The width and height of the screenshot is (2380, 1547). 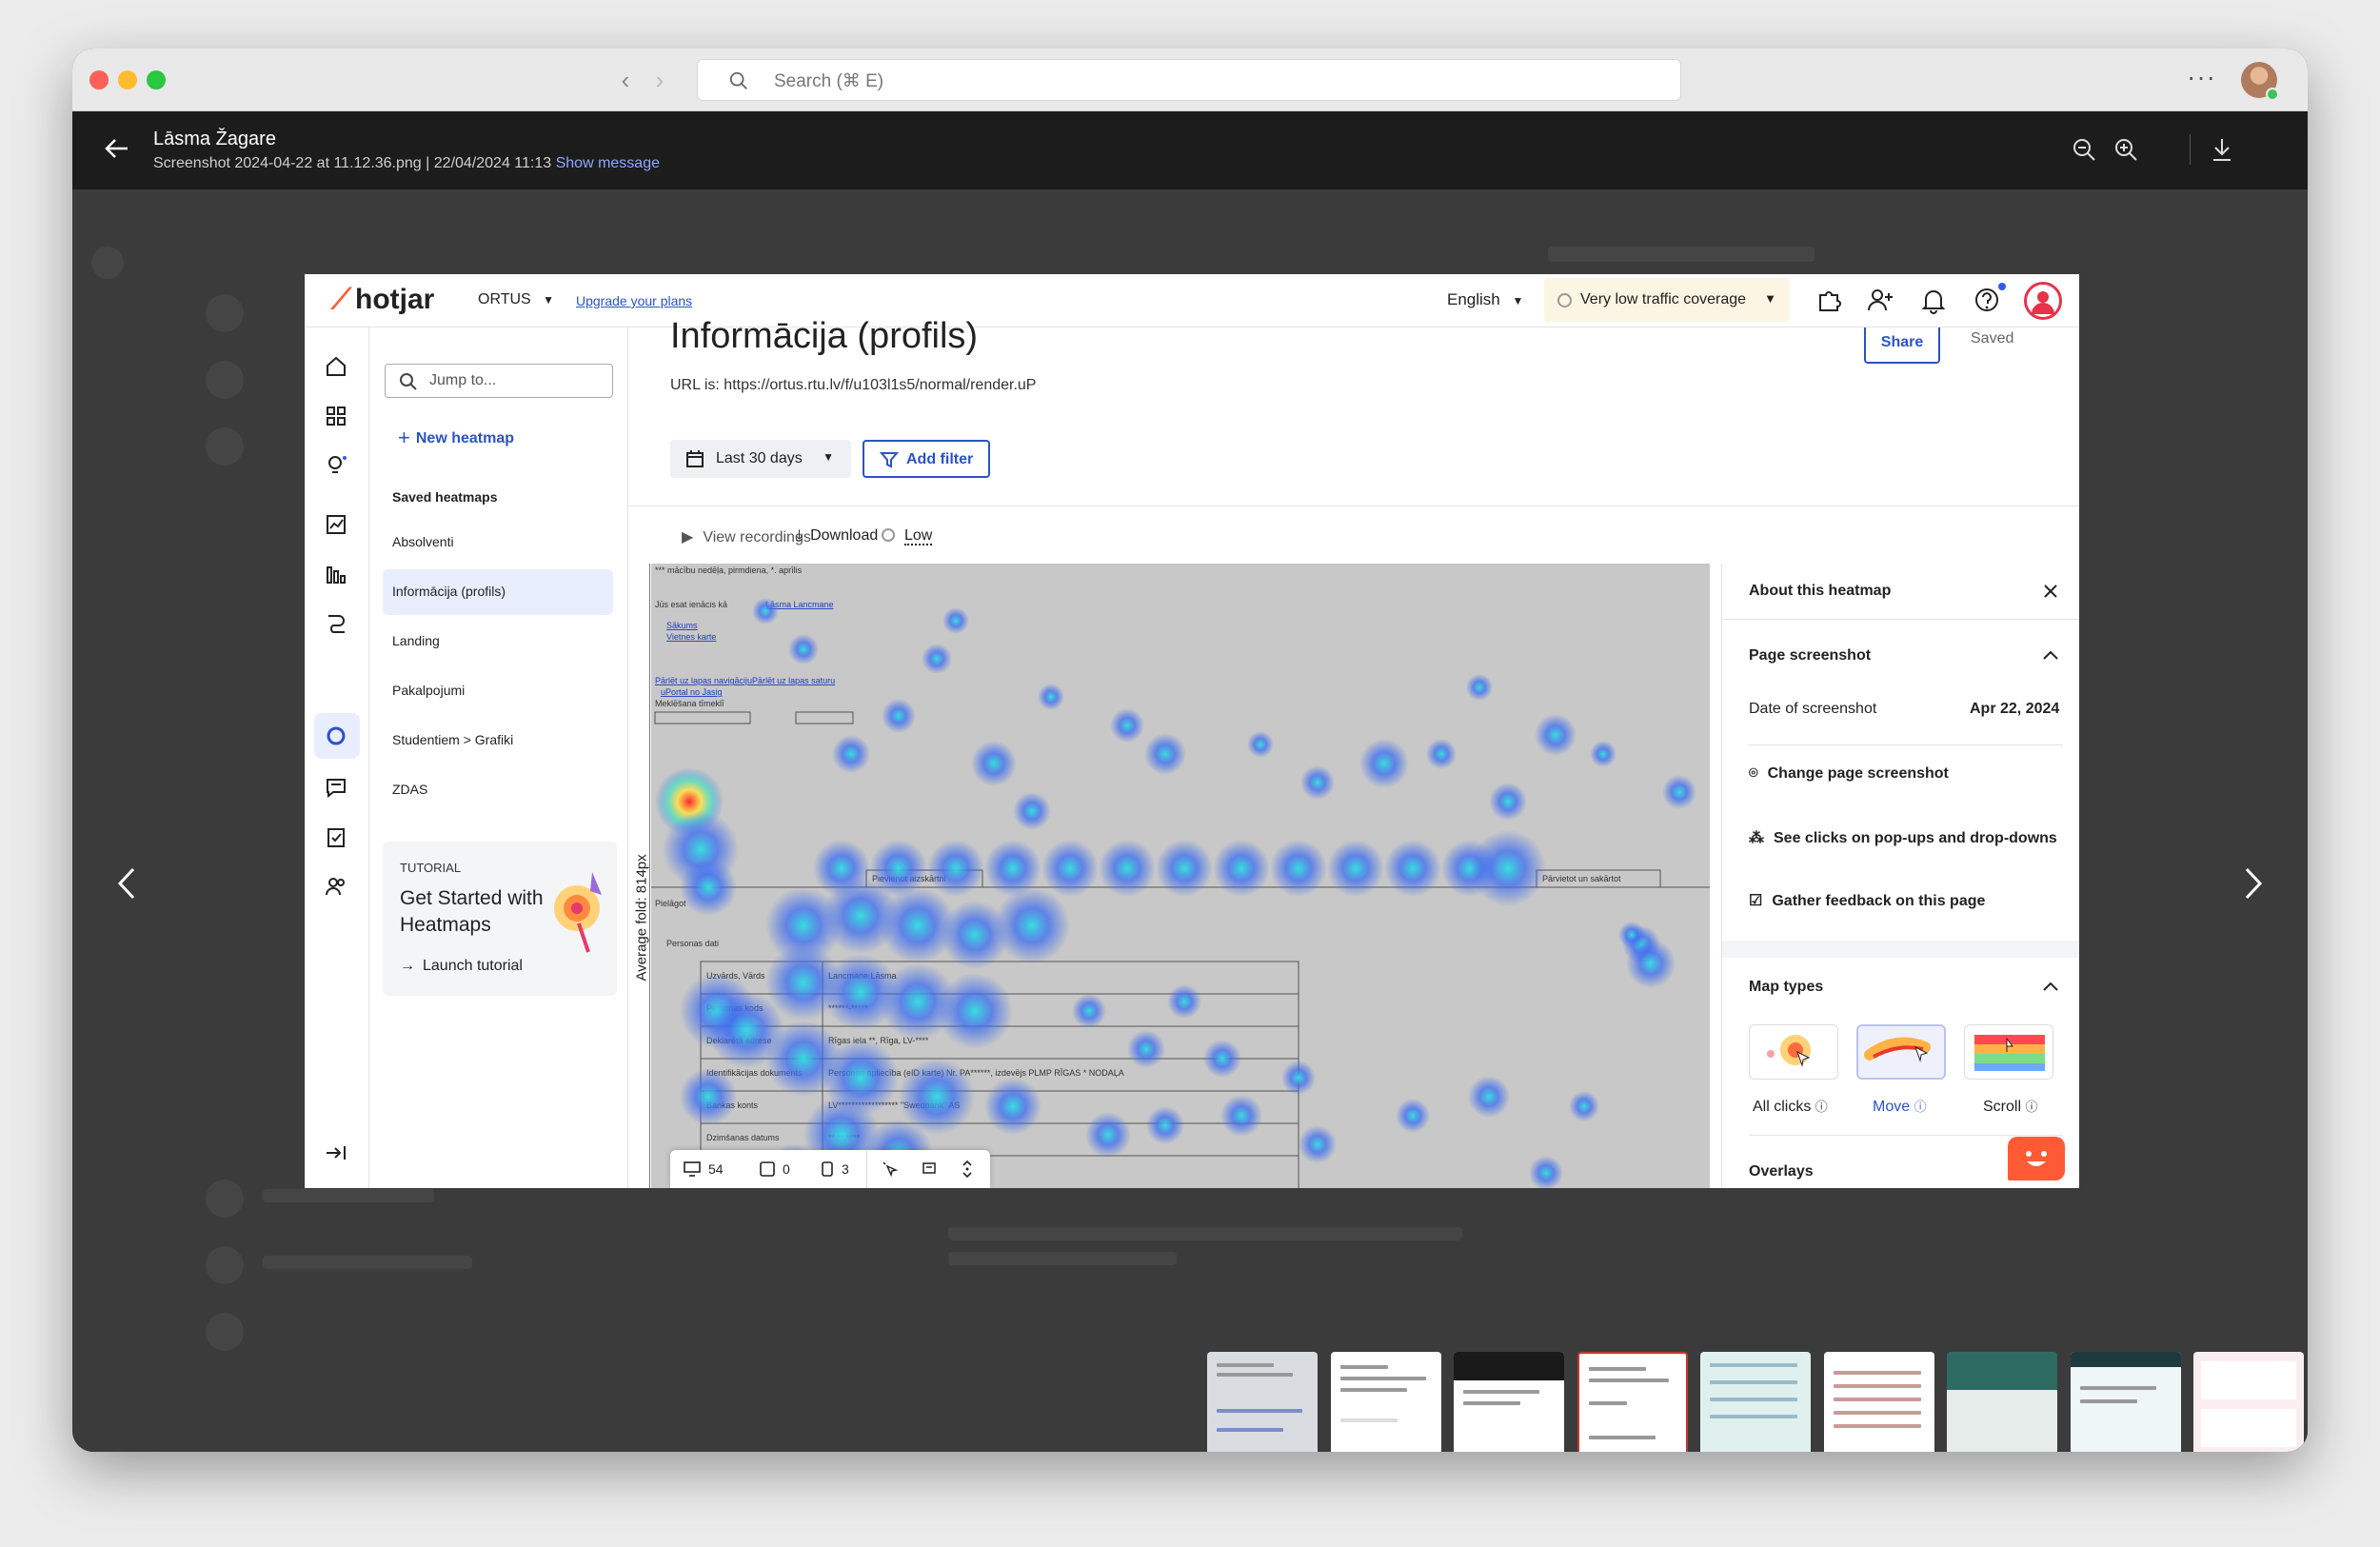 What do you see at coordinates (1900, 1106) in the screenshot?
I see `move-label: Move ⓘ` at bounding box center [1900, 1106].